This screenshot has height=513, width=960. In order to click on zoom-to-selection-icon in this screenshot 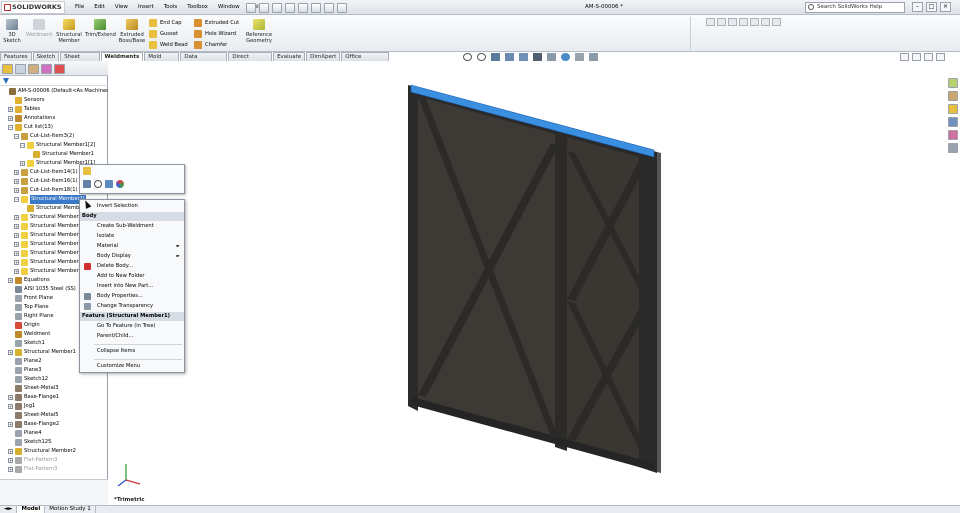, I will do `click(98, 184)`.